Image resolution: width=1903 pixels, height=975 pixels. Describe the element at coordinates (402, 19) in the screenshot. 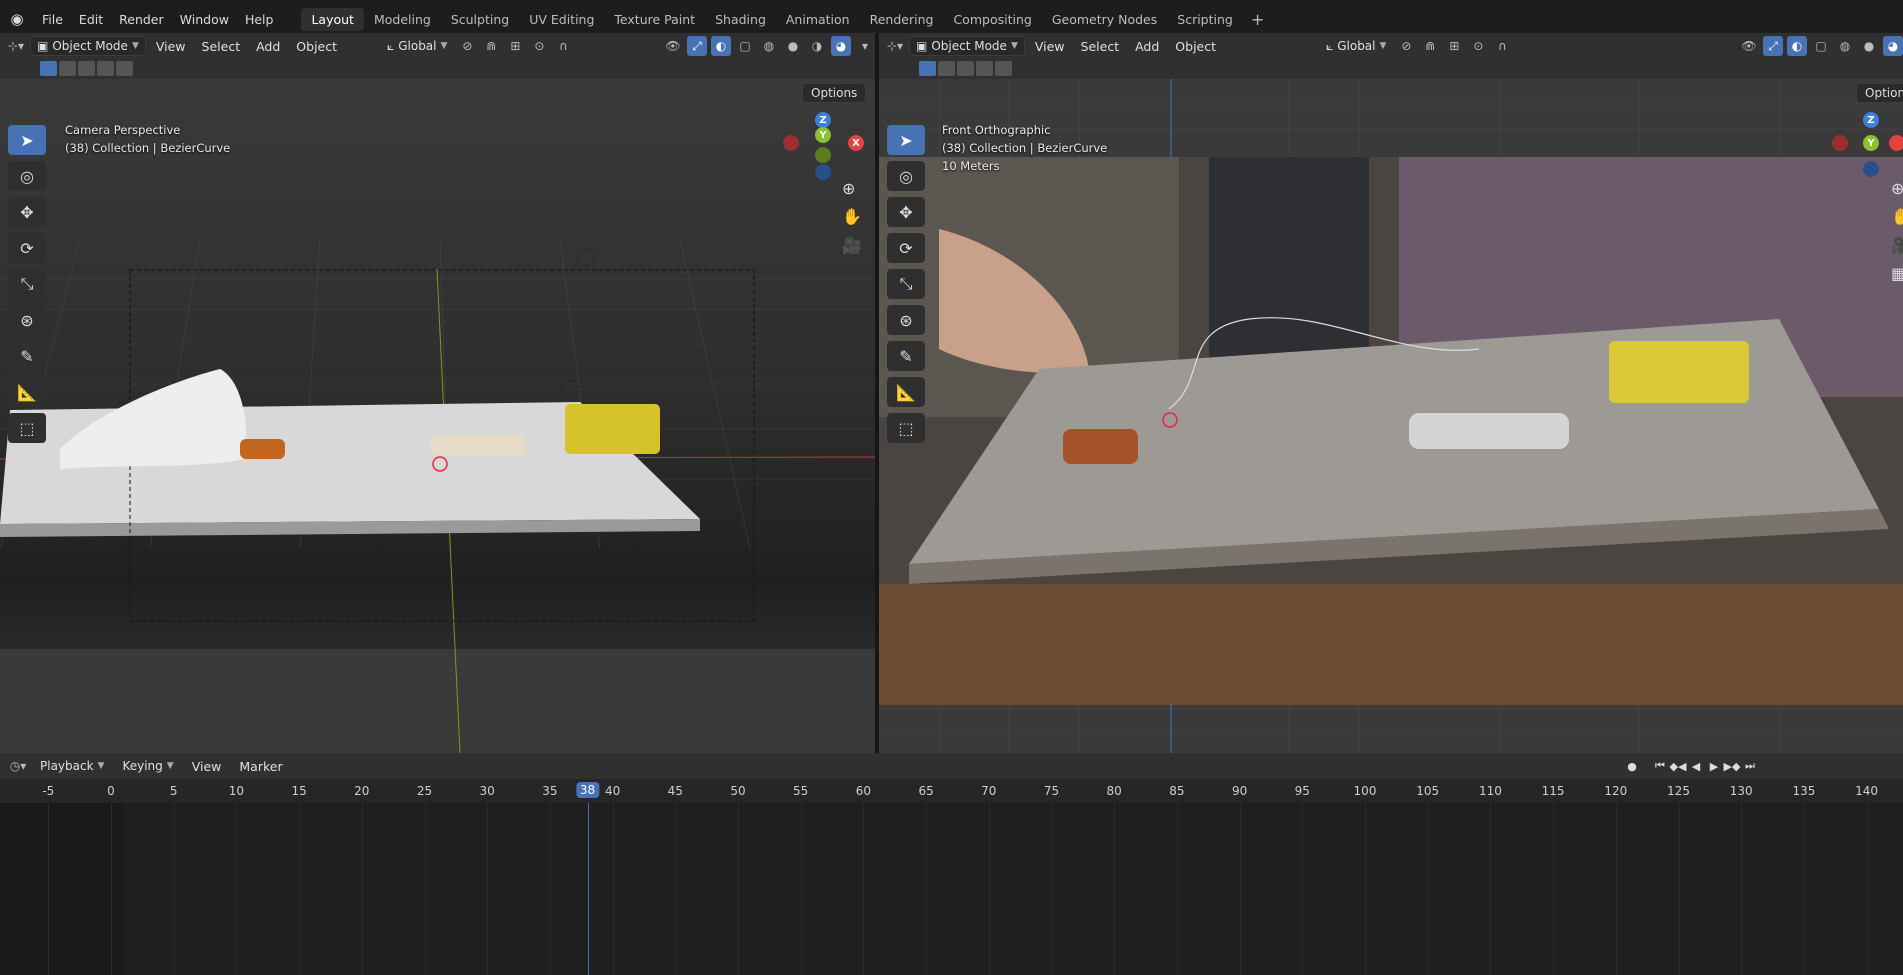

I see `tab-modeling: Modeling` at that location.